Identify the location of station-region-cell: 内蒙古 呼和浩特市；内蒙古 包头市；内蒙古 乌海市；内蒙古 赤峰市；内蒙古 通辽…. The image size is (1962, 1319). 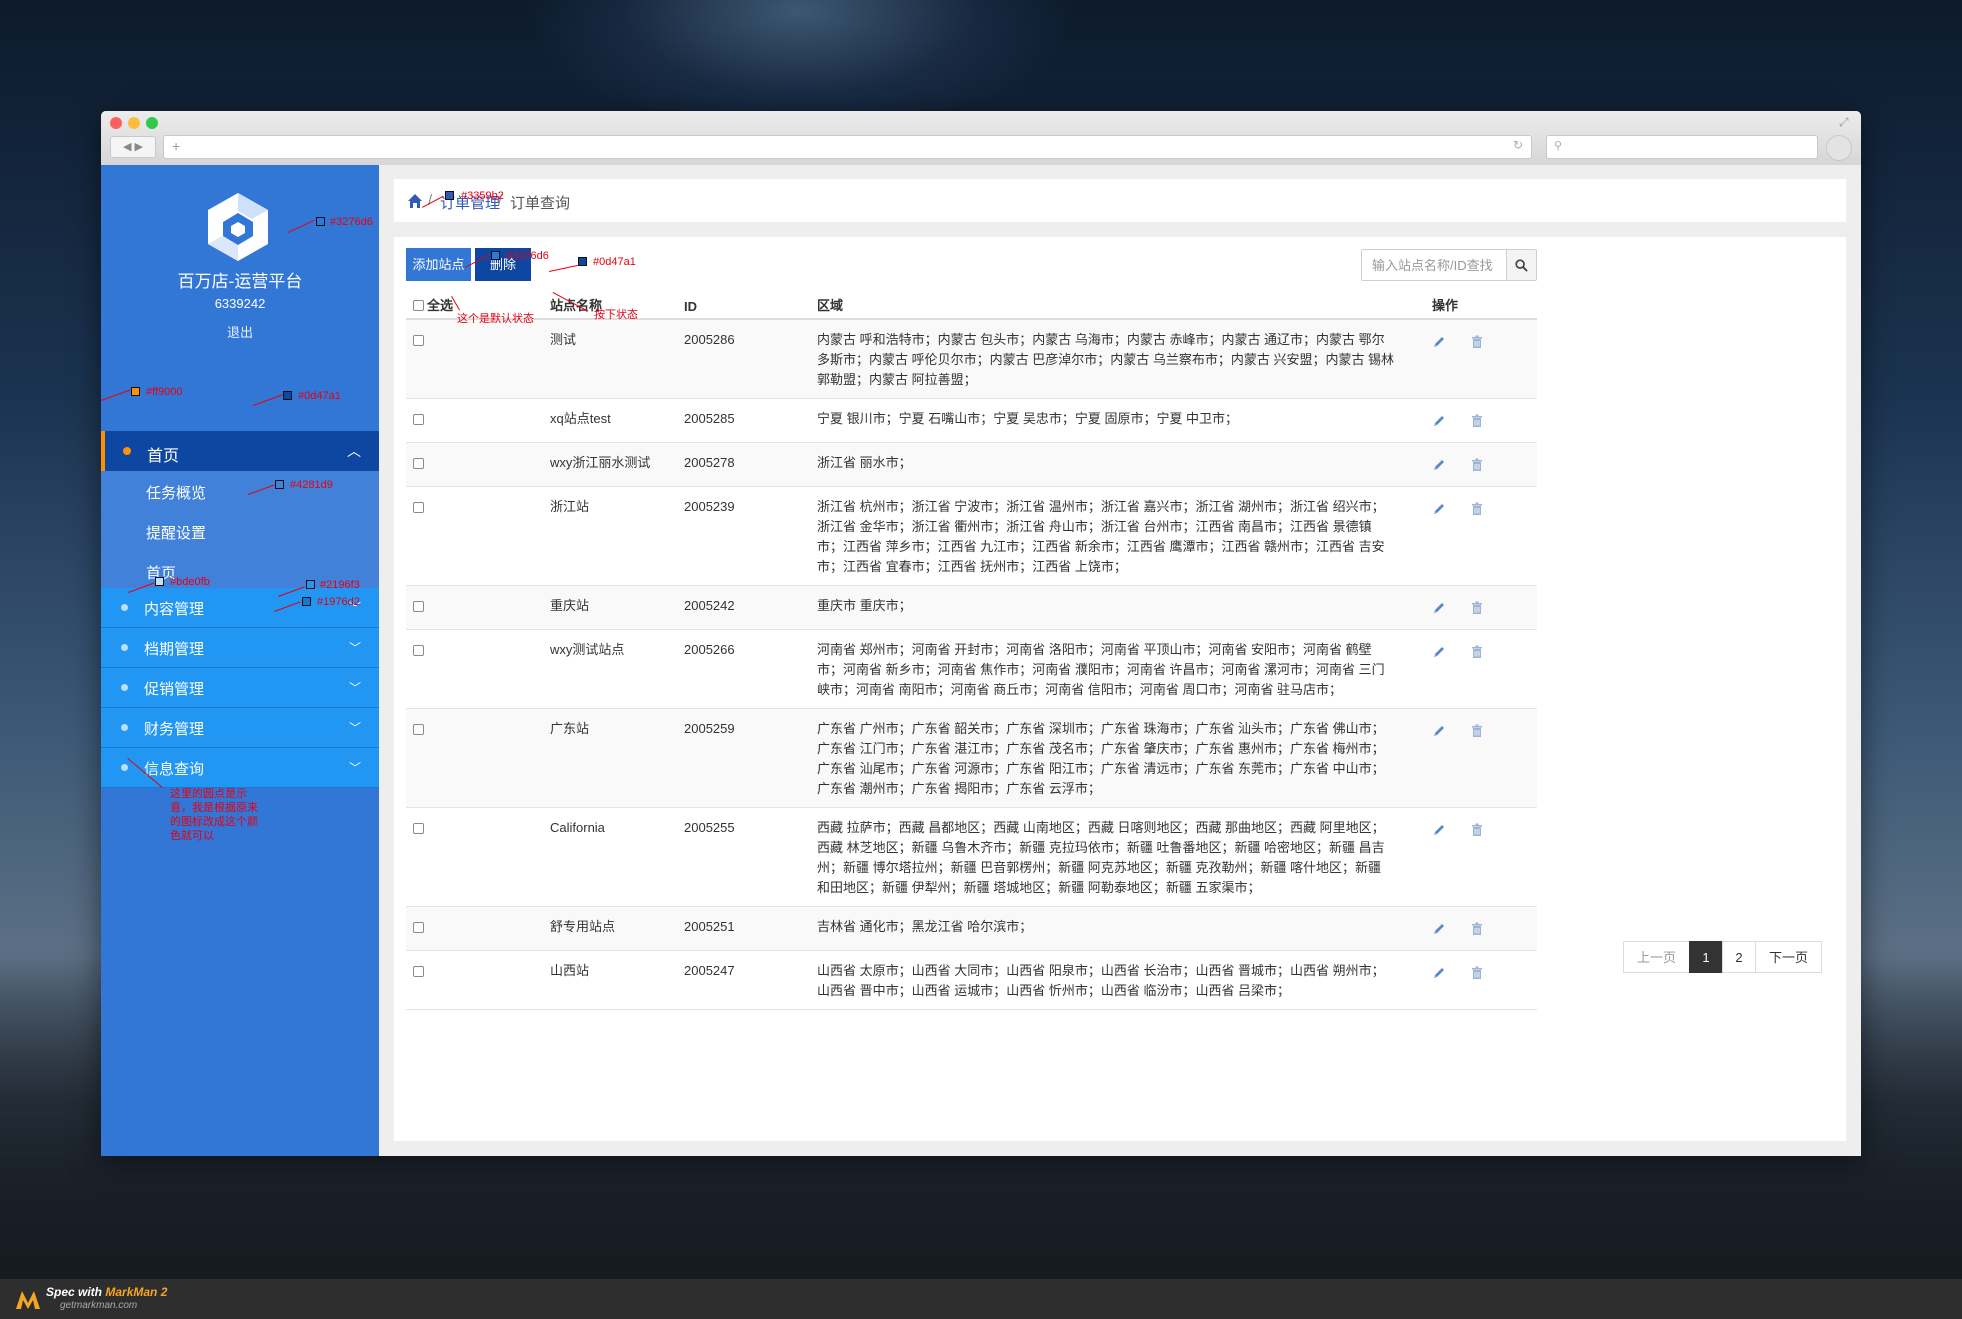
(1112, 359).